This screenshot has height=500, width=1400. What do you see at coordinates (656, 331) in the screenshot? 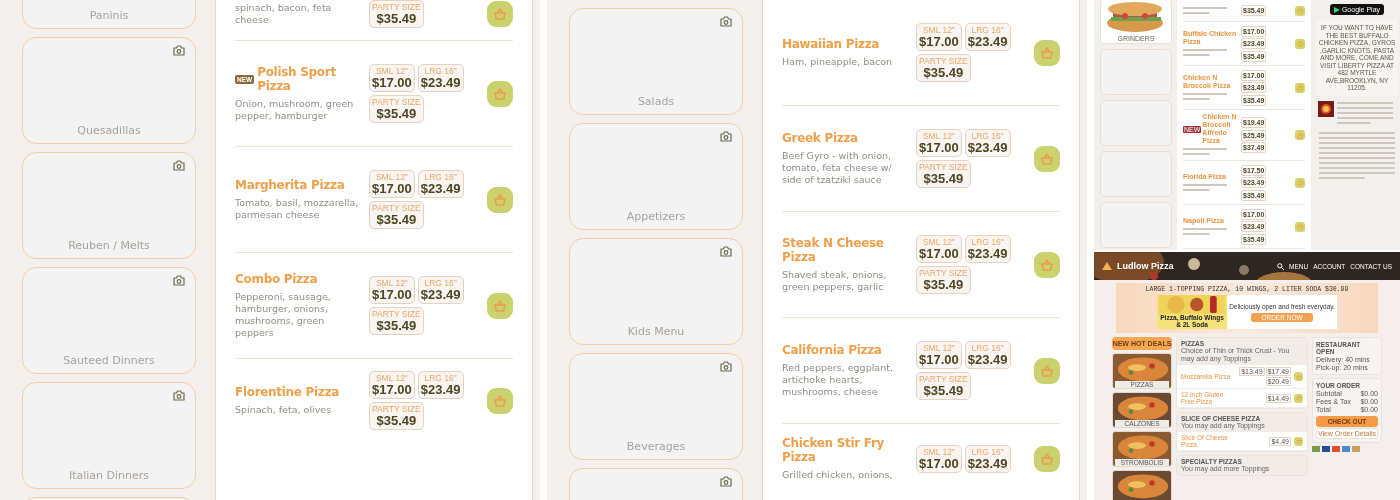
I see `category-label: Kids Menu` at bounding box center [656, 331].